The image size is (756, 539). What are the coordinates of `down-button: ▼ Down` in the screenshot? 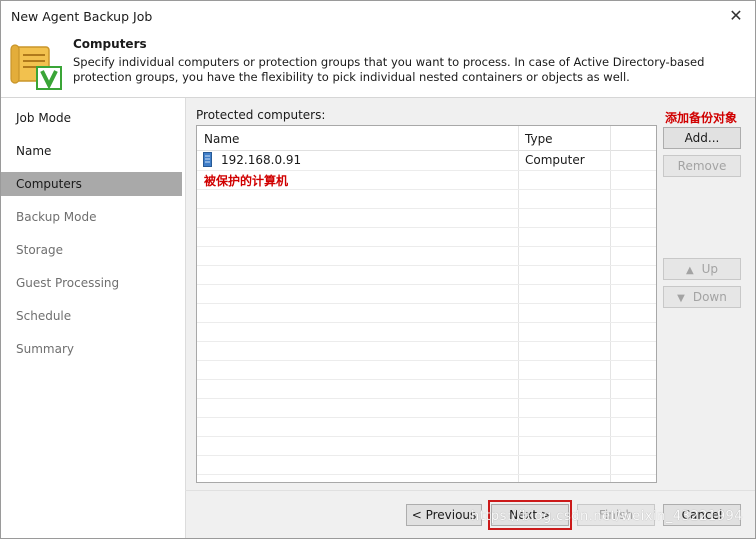 It's located at (702, 297).